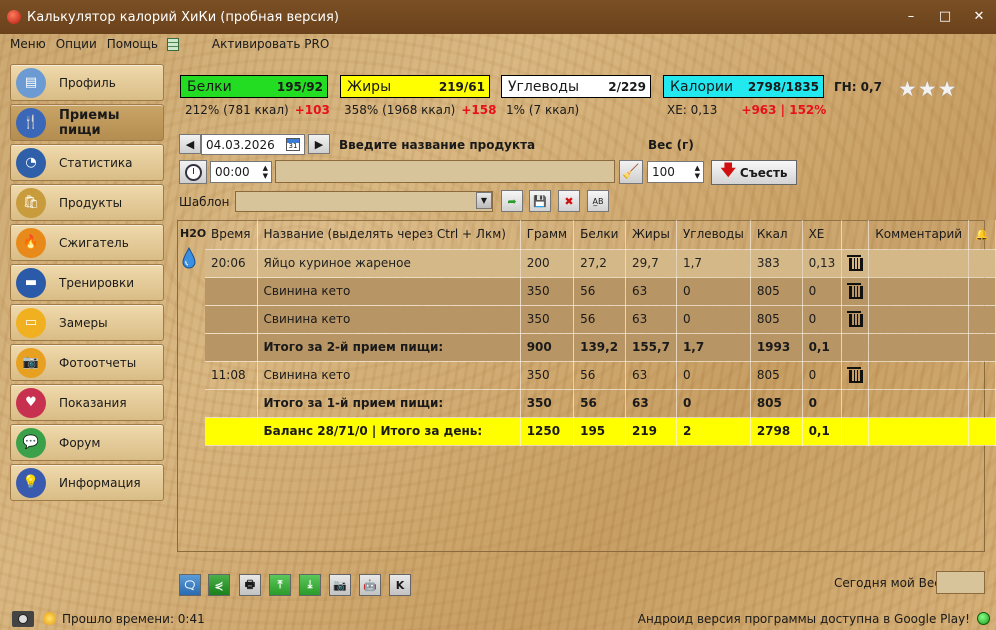  What do you see at coordinates (280, 585) in the screenshot?
I see `export-button: ⤒` at bounding box center [280, 585].